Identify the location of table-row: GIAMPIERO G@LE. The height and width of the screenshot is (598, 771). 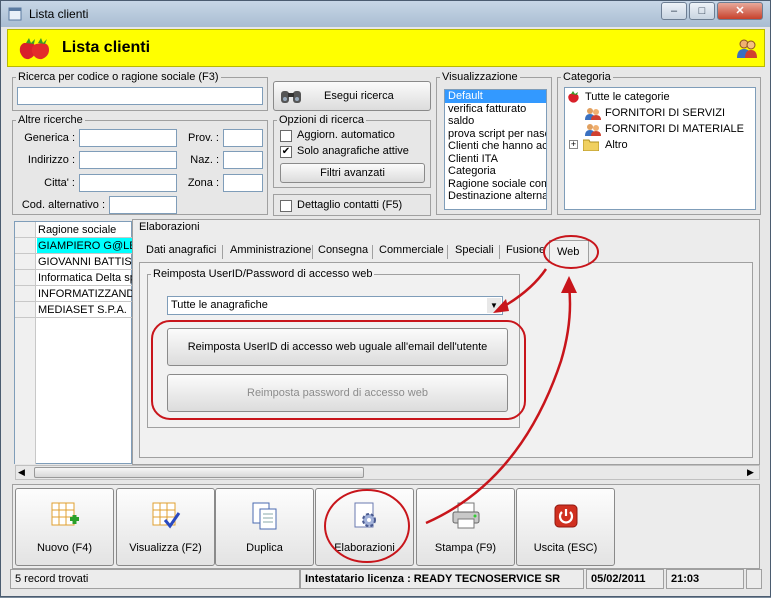
(73, 246).